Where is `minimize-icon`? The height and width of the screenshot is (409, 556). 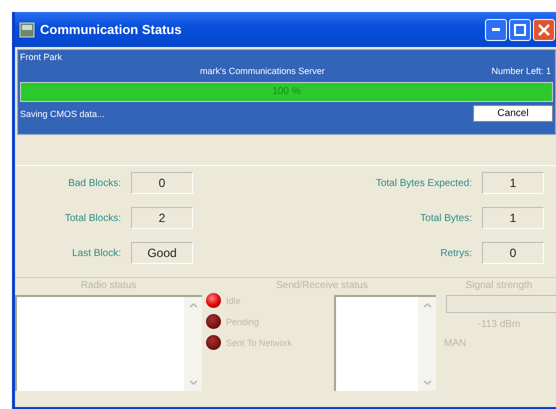
minimize-icon is located at coordinates (496, 29).